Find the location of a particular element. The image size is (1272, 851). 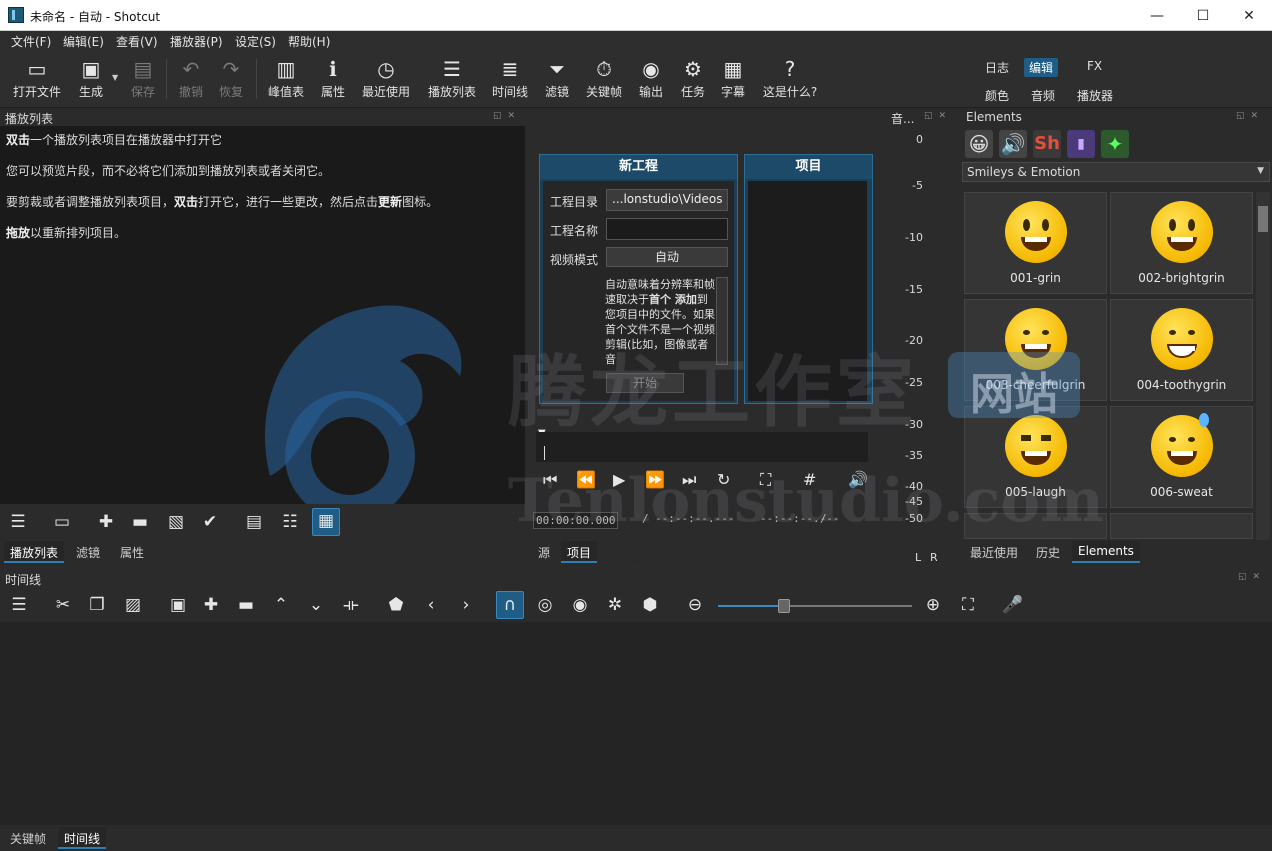

tab-project: 项目 is located at coordinates (579, 552).